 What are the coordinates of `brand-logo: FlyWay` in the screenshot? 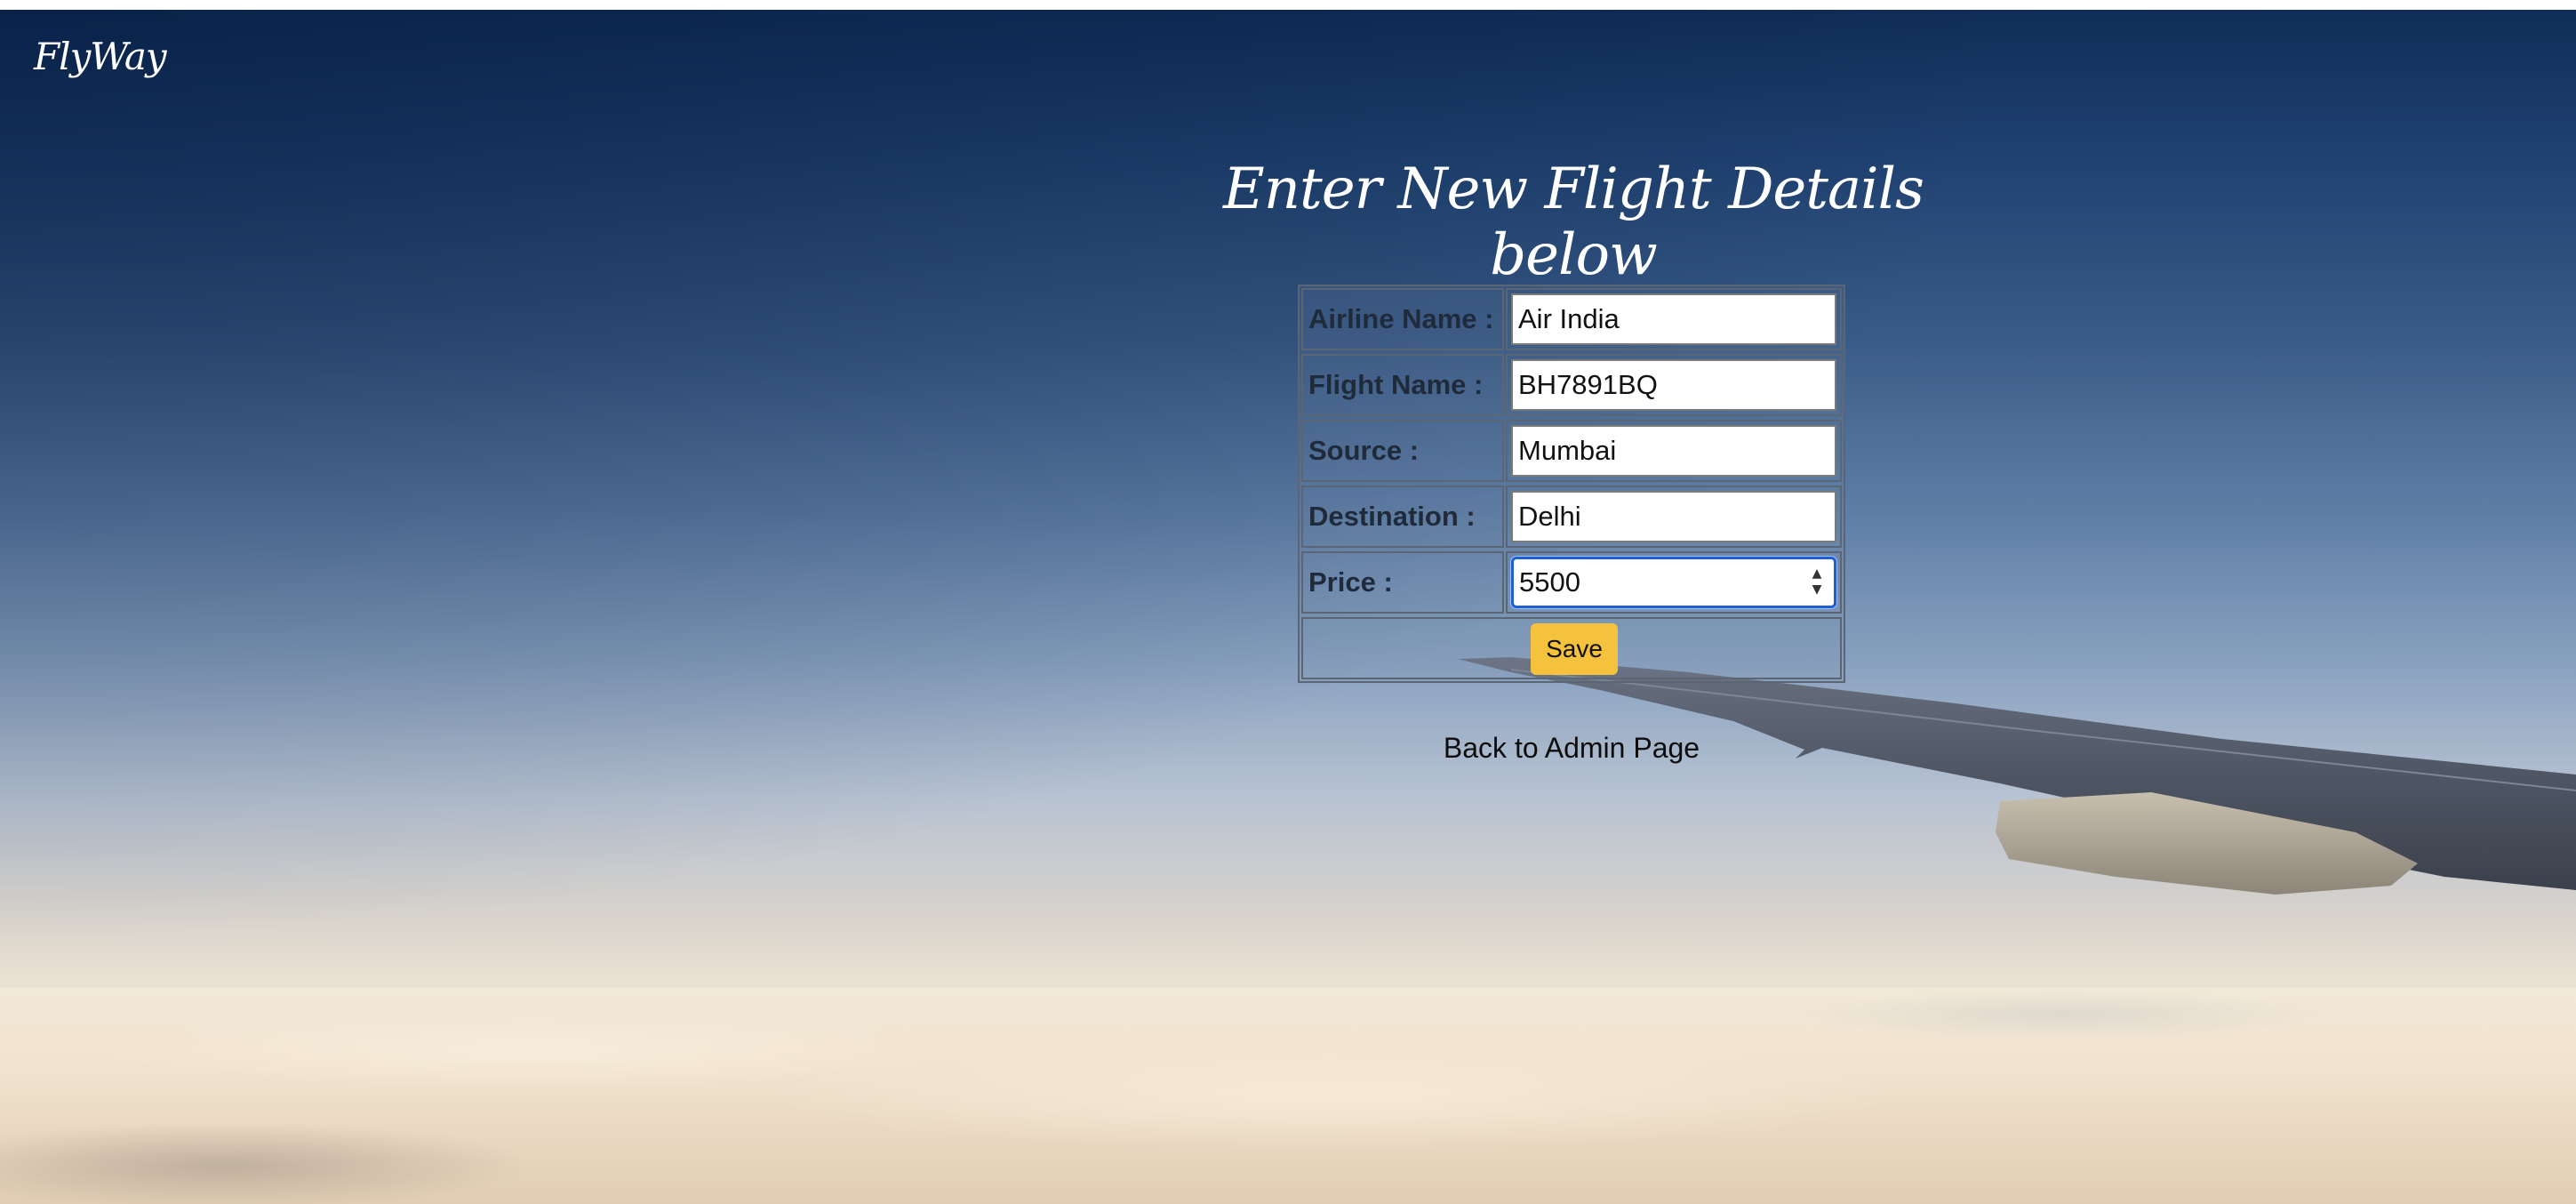 It's located at (100, 57).